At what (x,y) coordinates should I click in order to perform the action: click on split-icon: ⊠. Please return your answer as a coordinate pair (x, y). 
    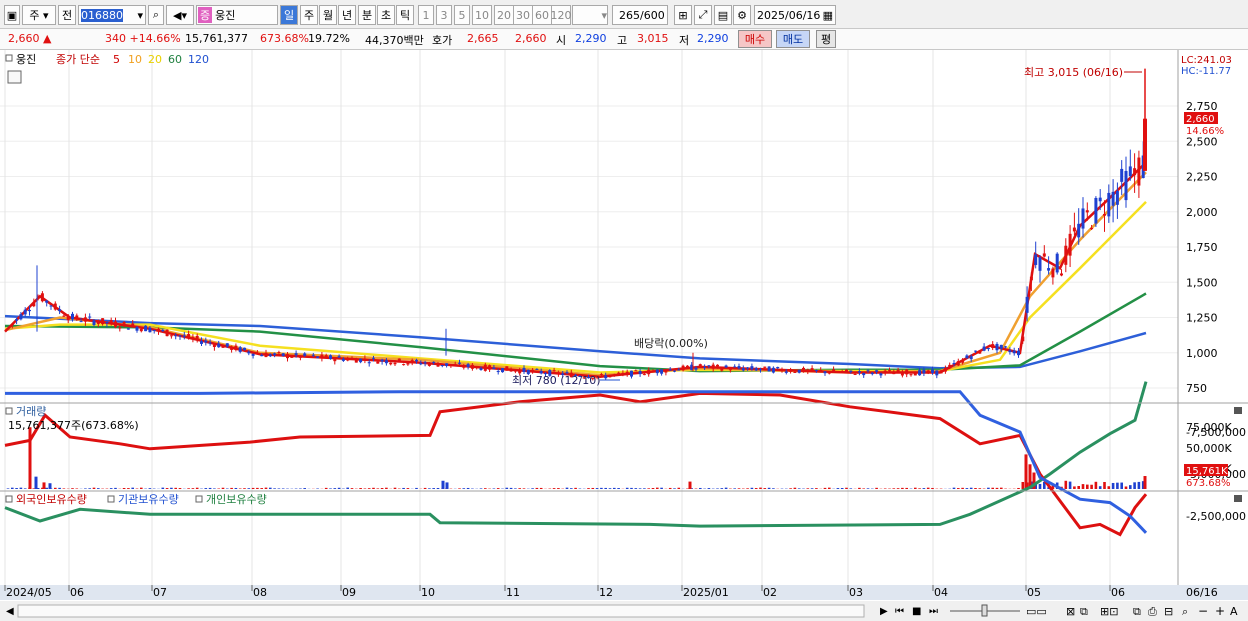
    Looking at the image, I should click on (1070, 611).